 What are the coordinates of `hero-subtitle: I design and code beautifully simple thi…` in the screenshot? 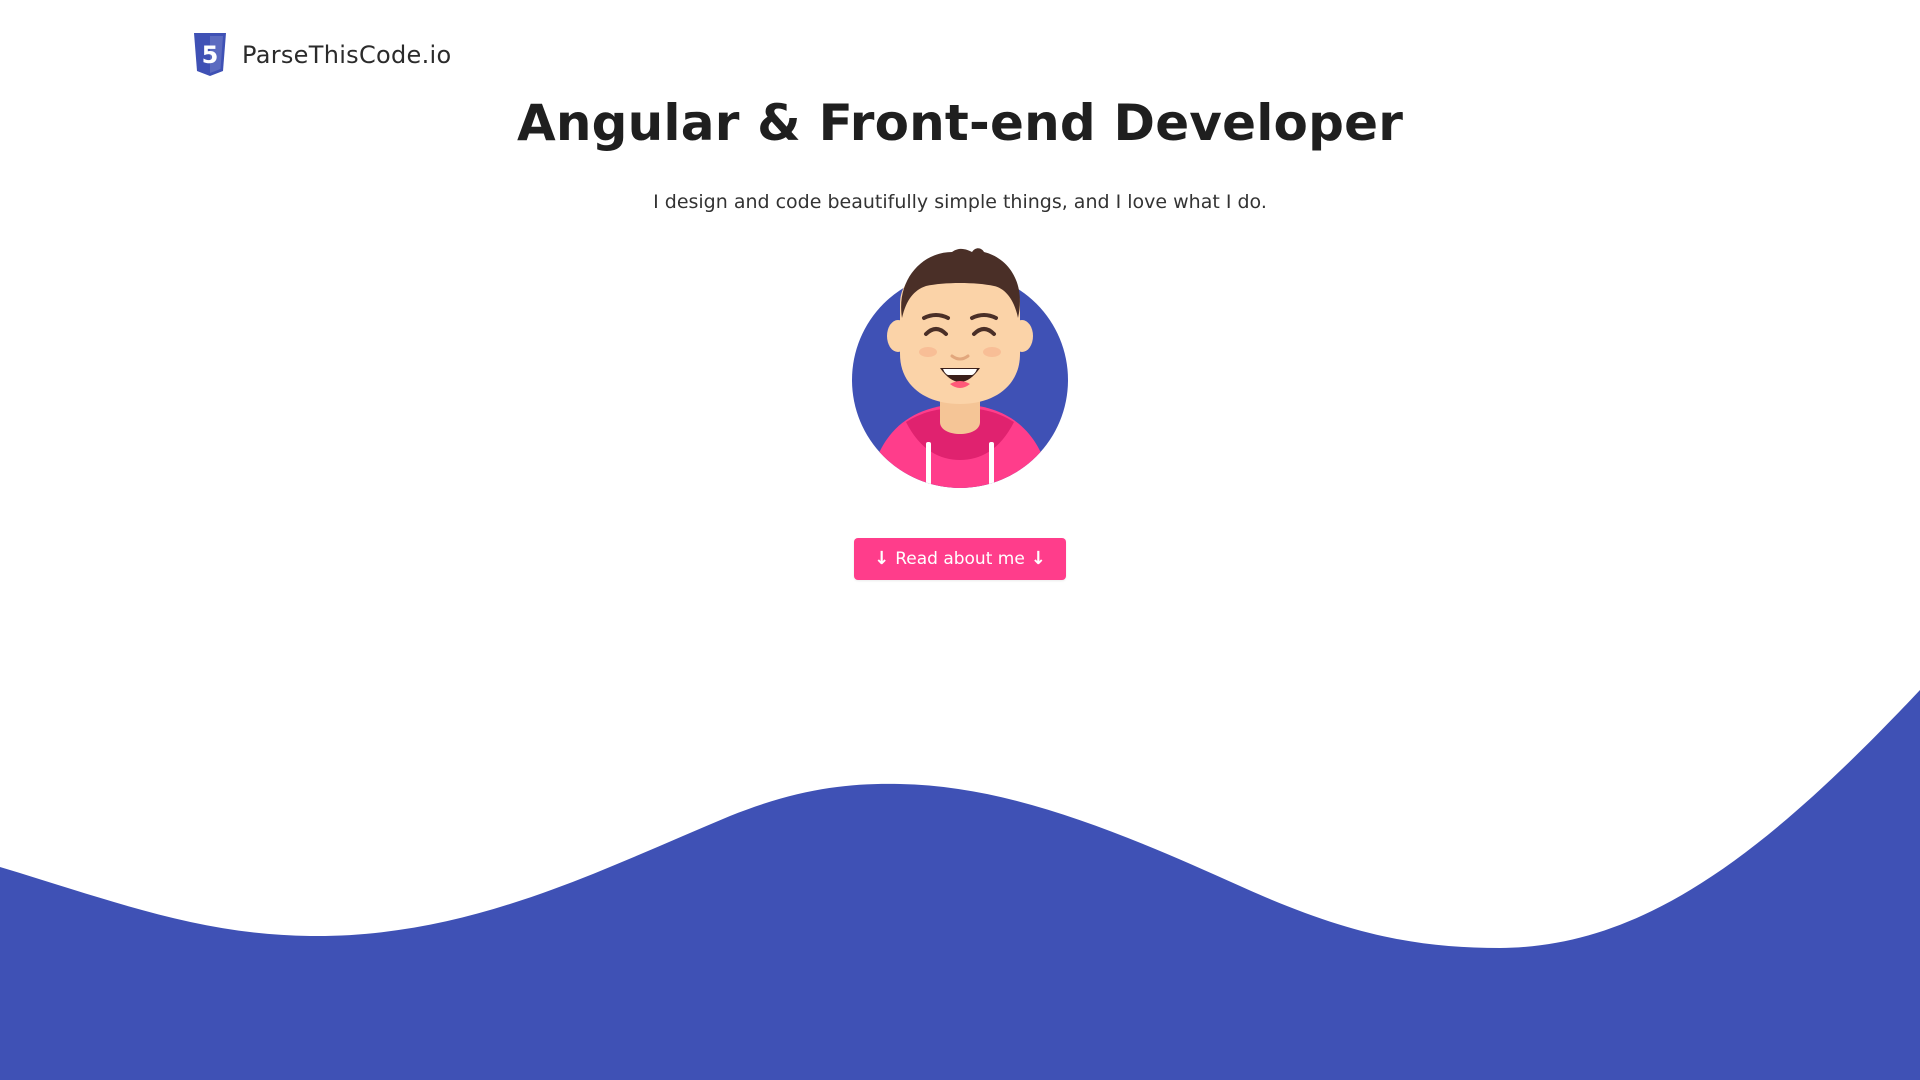 It's located at (960, 202).